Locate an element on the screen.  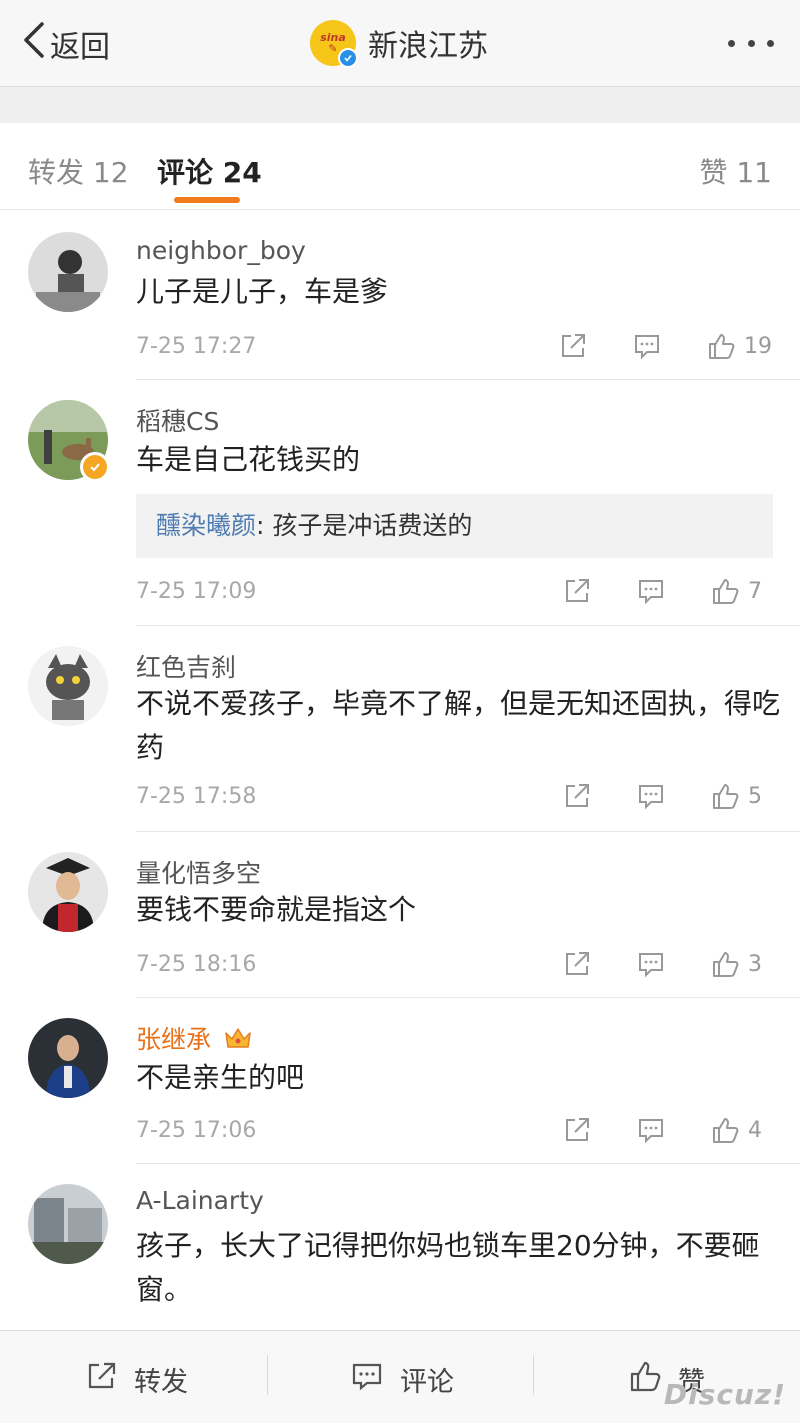
comment-icon is located at coordinates (367, 1379).